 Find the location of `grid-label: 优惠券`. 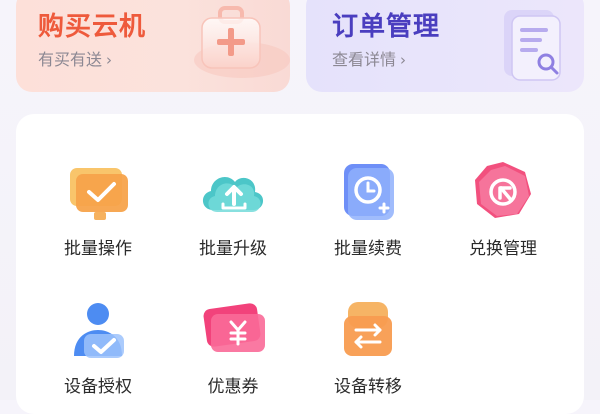

grid-label: 优惠券 is located at coordinates (233, 387).